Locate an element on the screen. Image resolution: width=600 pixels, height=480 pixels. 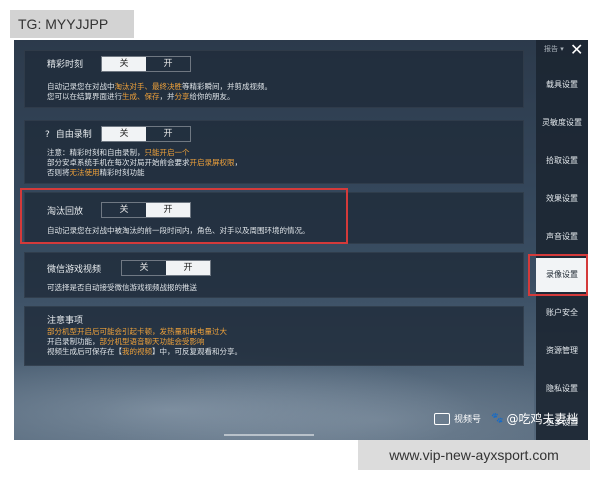
site-url-banner: www.vip-new-ayxsport.com is located at coordinates (474, 455).